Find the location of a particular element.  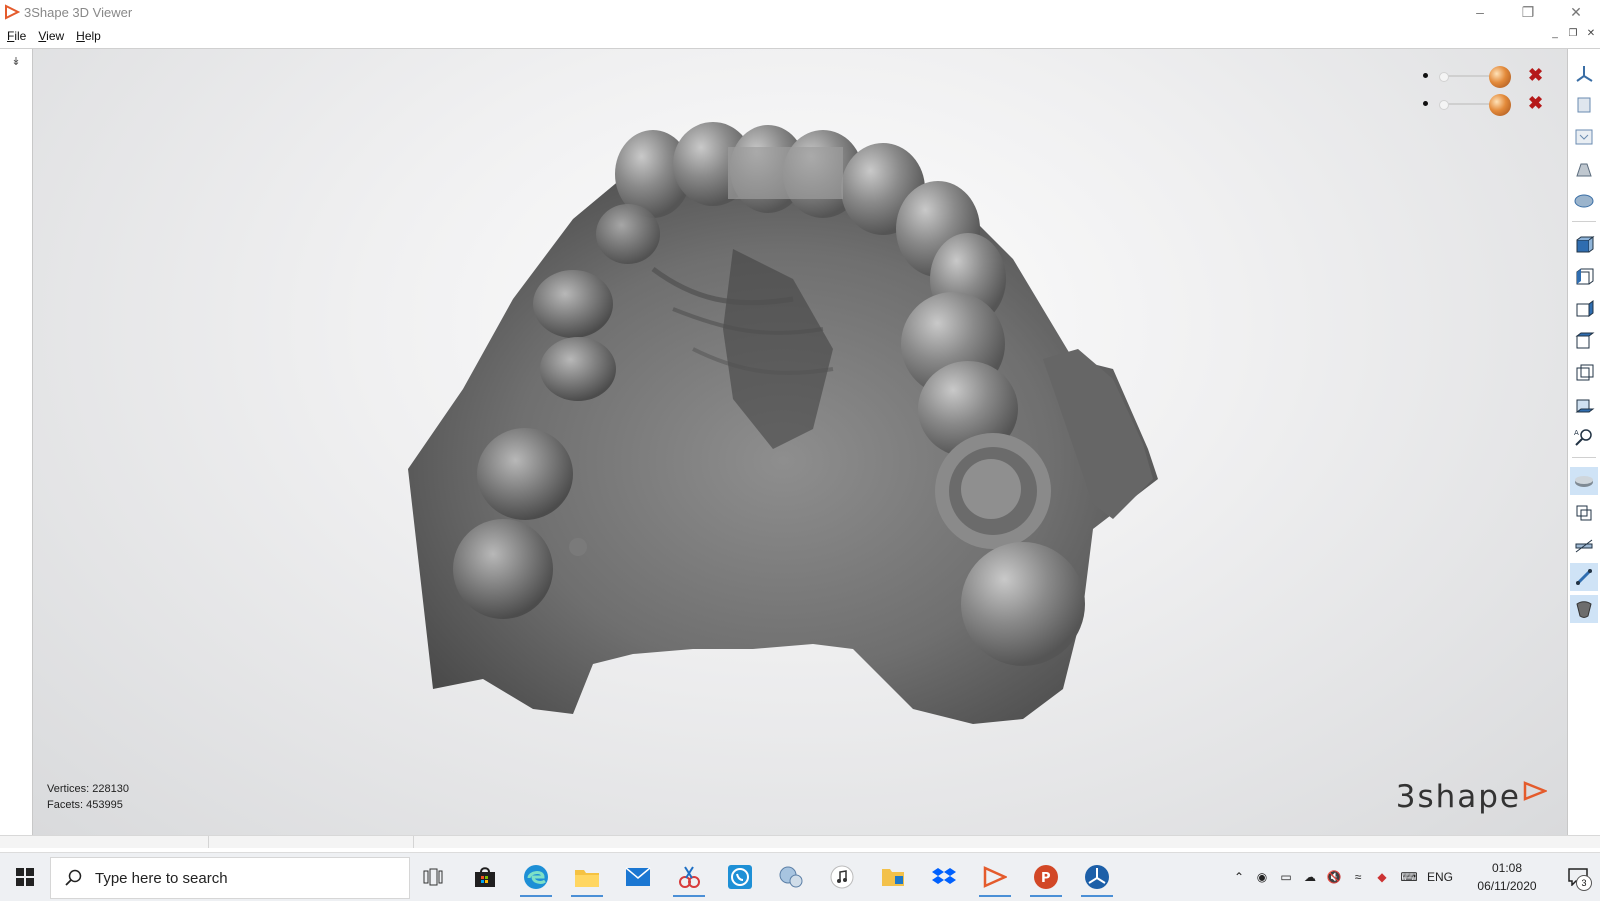

view-front-icon is located at coordinates (1584, 105).